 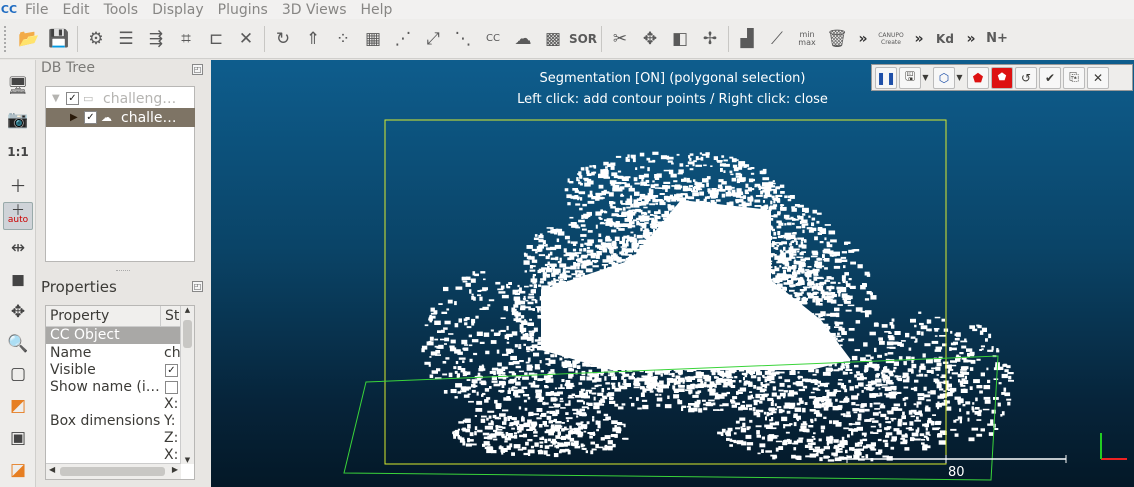 I want to click on segment-icon: ⊏, so click(x=216, y=39).